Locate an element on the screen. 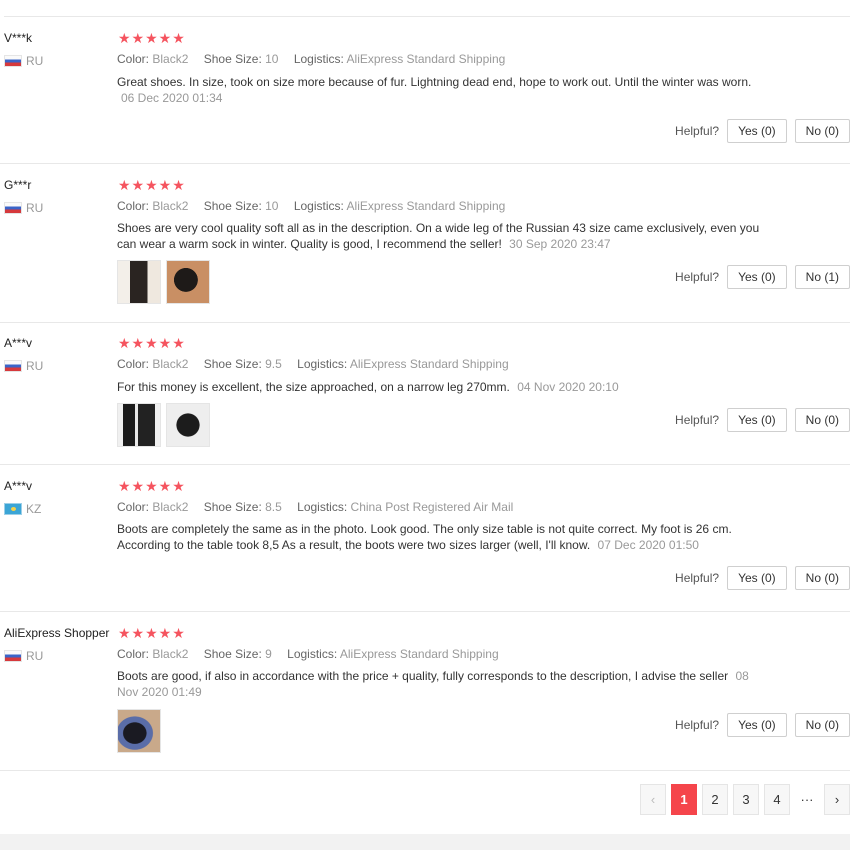  logistics-value: China Post Registered Air Mail is located at coordinates (432, 507).